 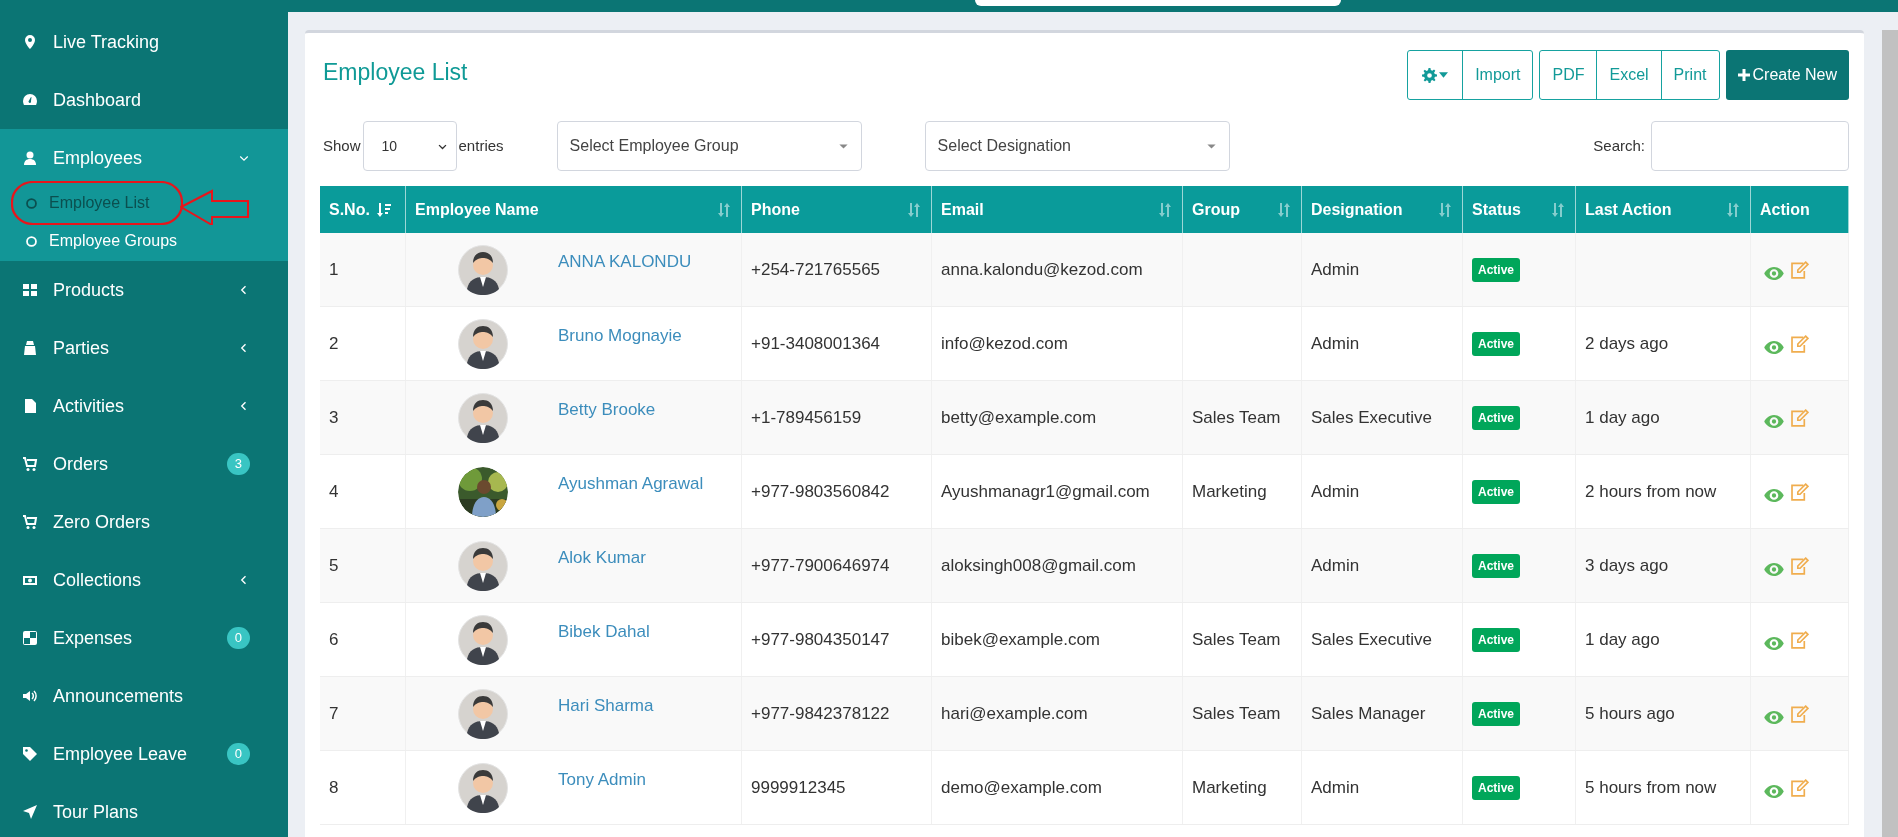 What do you see at coordinates (820, 565) in the screenshot?
I see `table-cell-text: +977-7900646974` at bounding box center [820, 565].